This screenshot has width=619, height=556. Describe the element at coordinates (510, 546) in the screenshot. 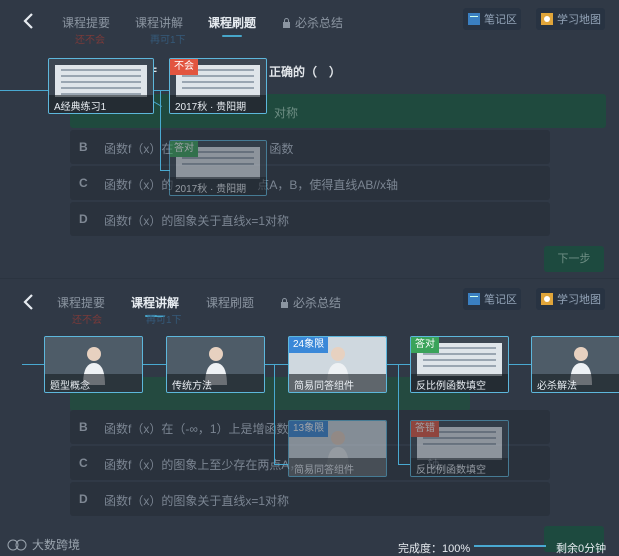

I see `completion-bar` at that location.